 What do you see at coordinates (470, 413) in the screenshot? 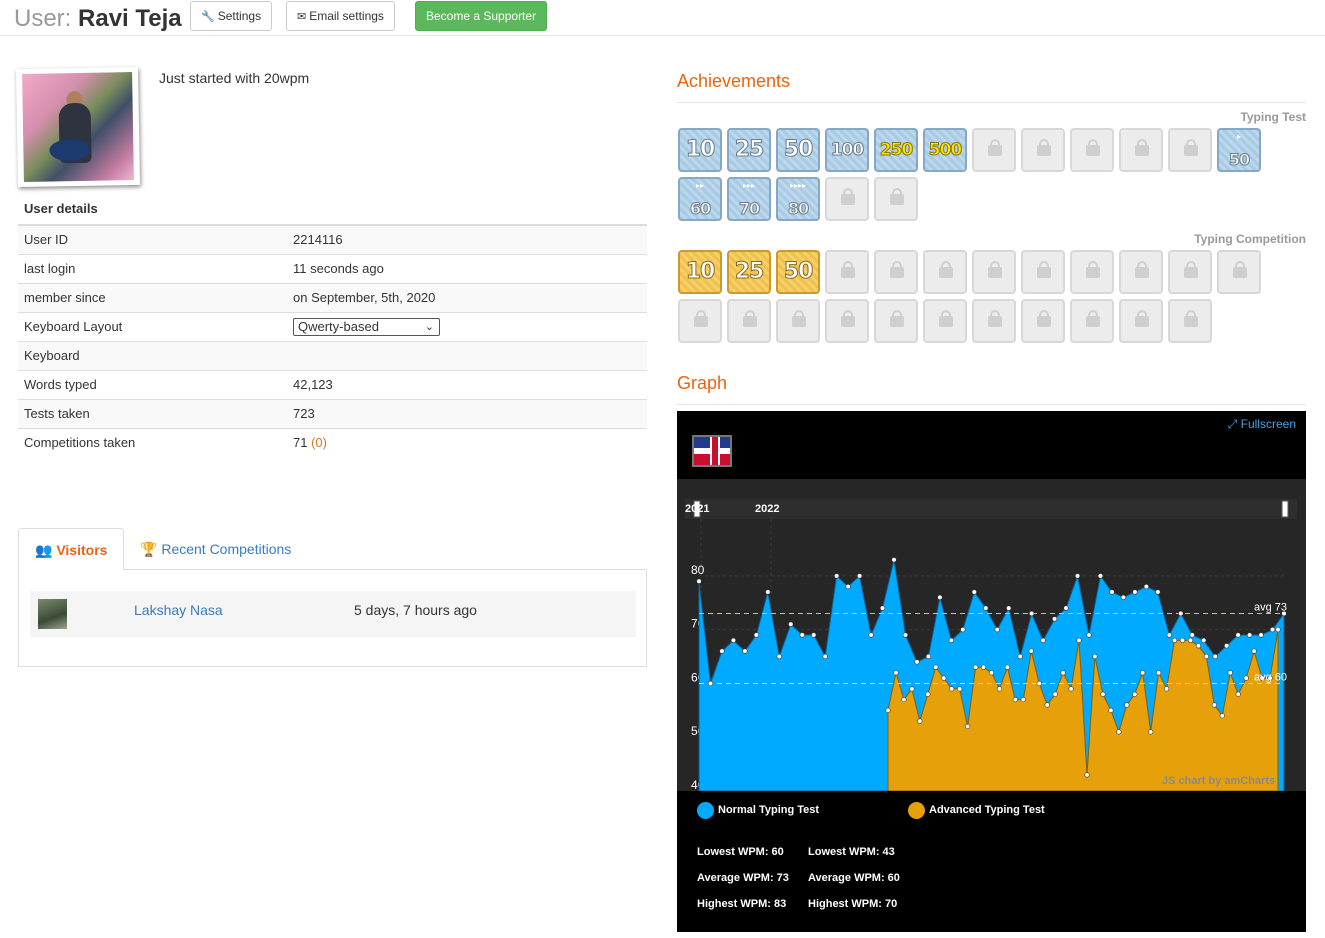
I see `row-value: 723` at bounding box center [470, 413].